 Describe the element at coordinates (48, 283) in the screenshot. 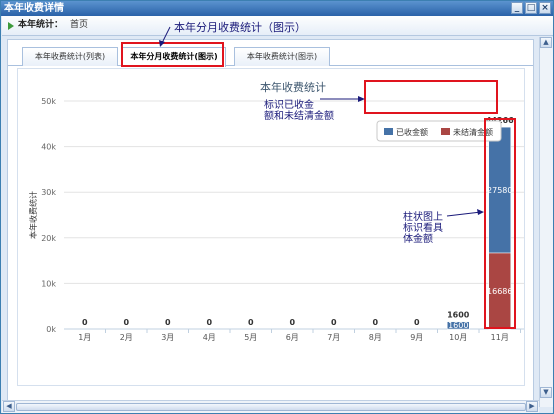

I see `y-tick-label: 10k` at that location.